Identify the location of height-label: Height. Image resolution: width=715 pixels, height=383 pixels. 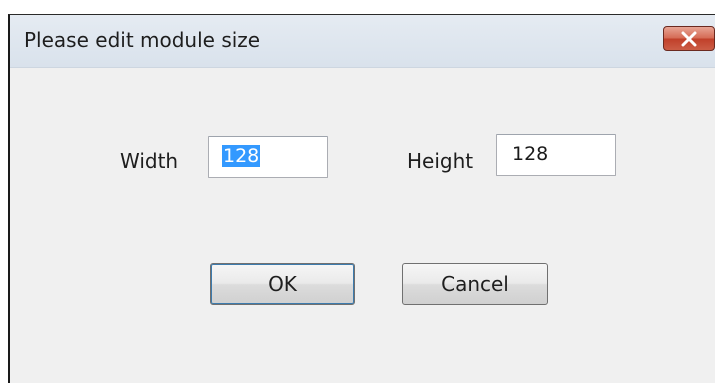
(440, 161).